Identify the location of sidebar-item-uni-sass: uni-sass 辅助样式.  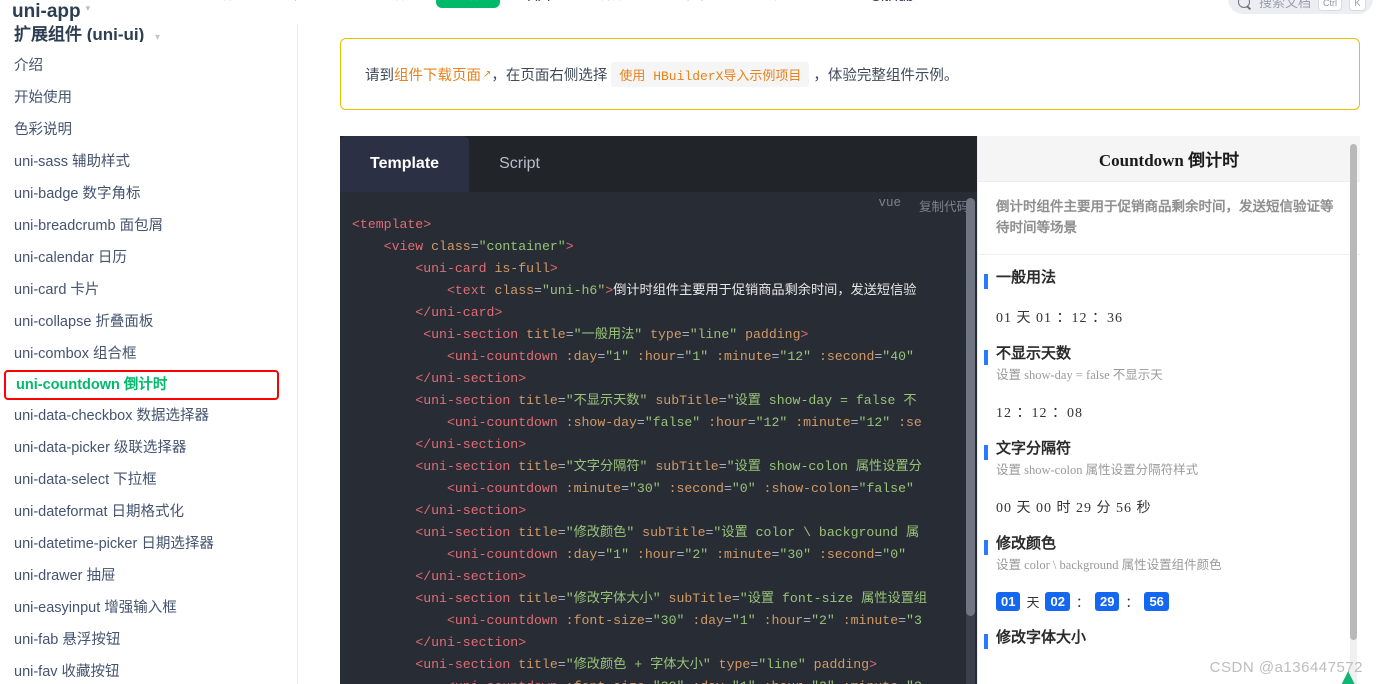
(148, 162).